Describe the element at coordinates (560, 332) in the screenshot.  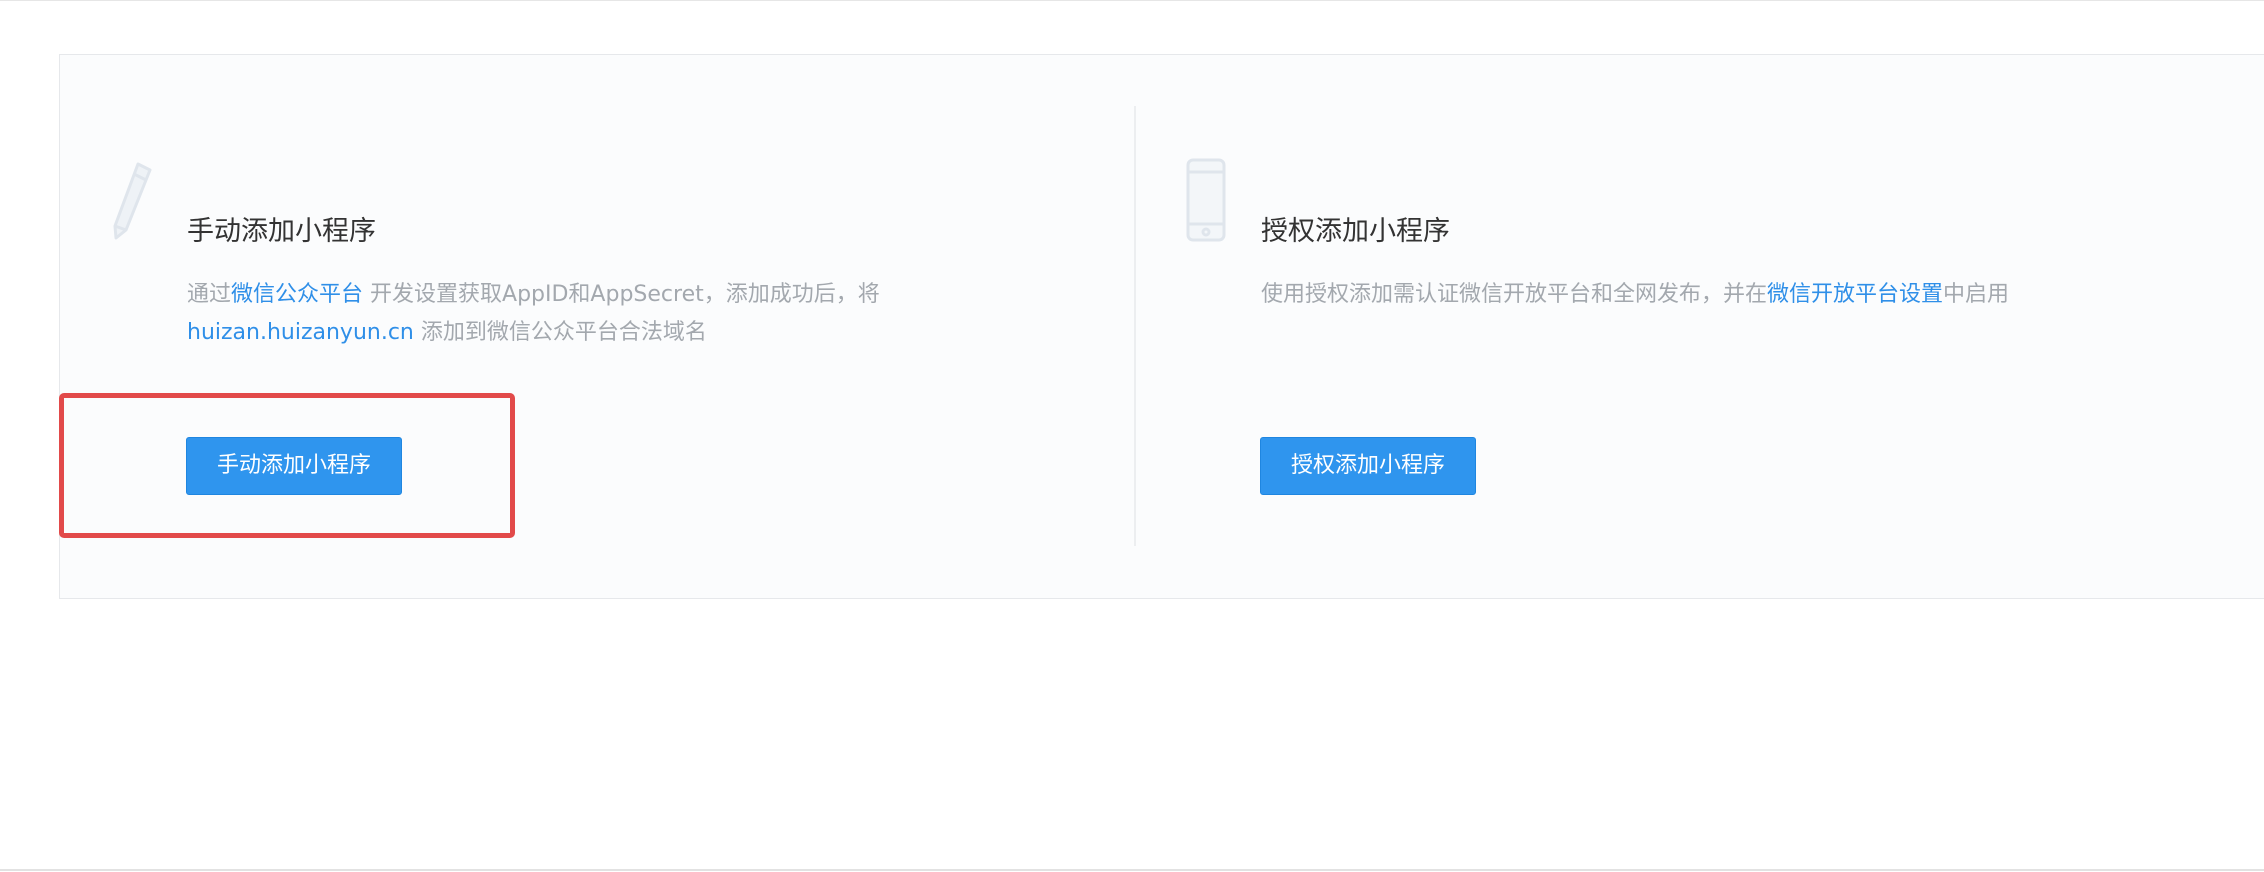
I see `manual-desc-line2-suffix: 添加到微信公众平台合法域名` at that location.